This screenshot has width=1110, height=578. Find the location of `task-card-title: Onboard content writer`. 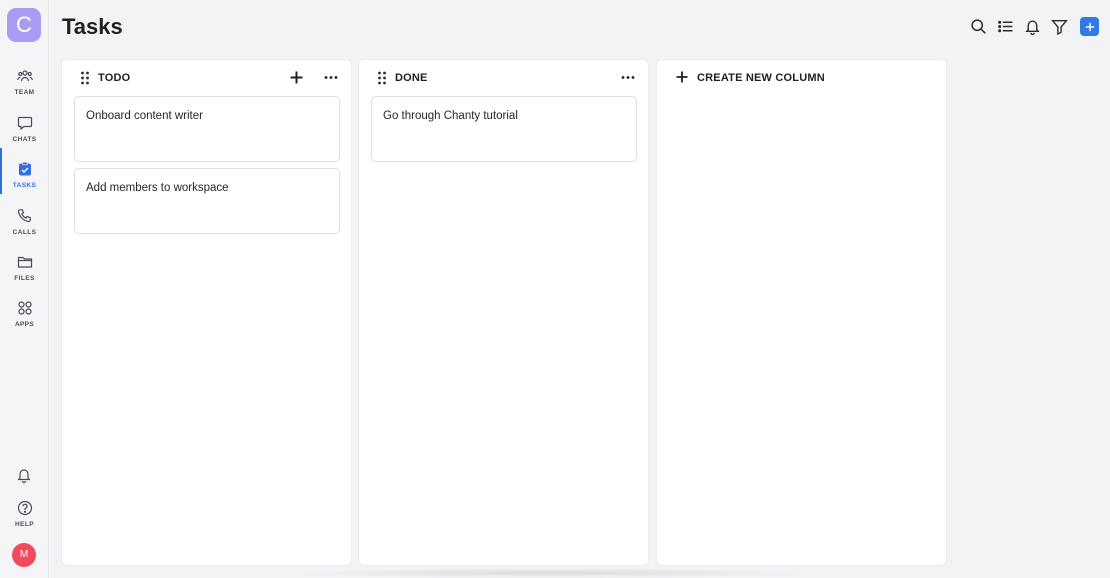

task-card-title: Onboard content writer is located at coordinates (144, 116).